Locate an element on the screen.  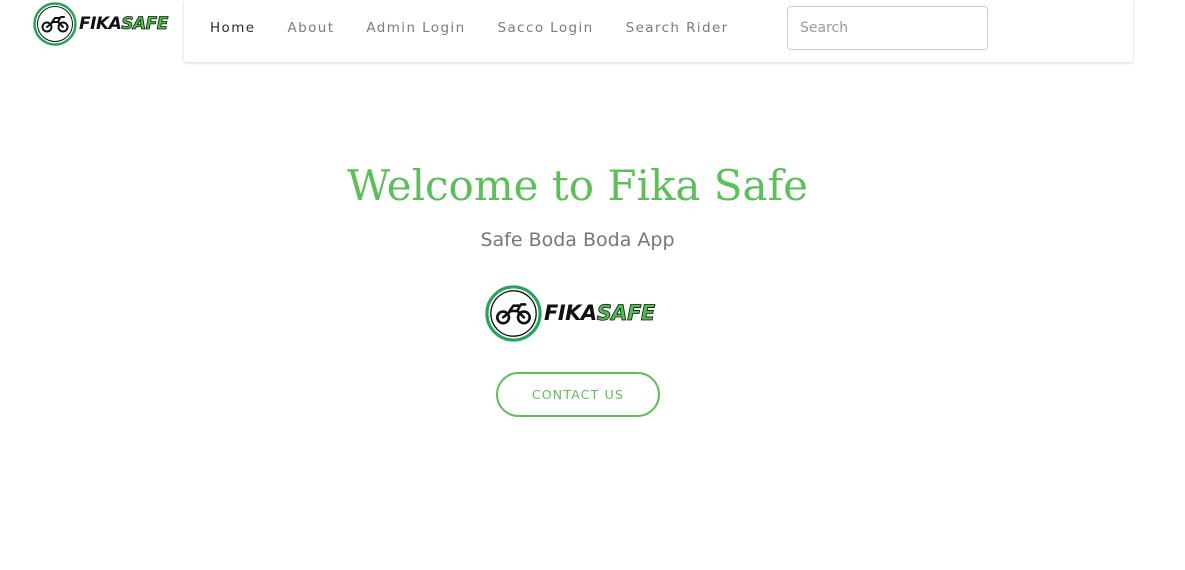
nav-item-search-rider: Search Rider is located at coordinates (677, 28).